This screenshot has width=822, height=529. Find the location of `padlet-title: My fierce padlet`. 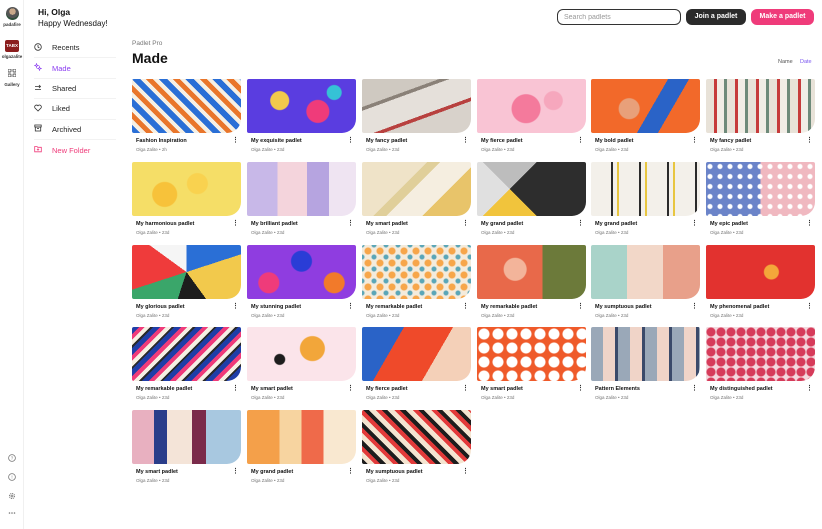

padlet-title: My fierce padlet is located at coordinates (387, 389).